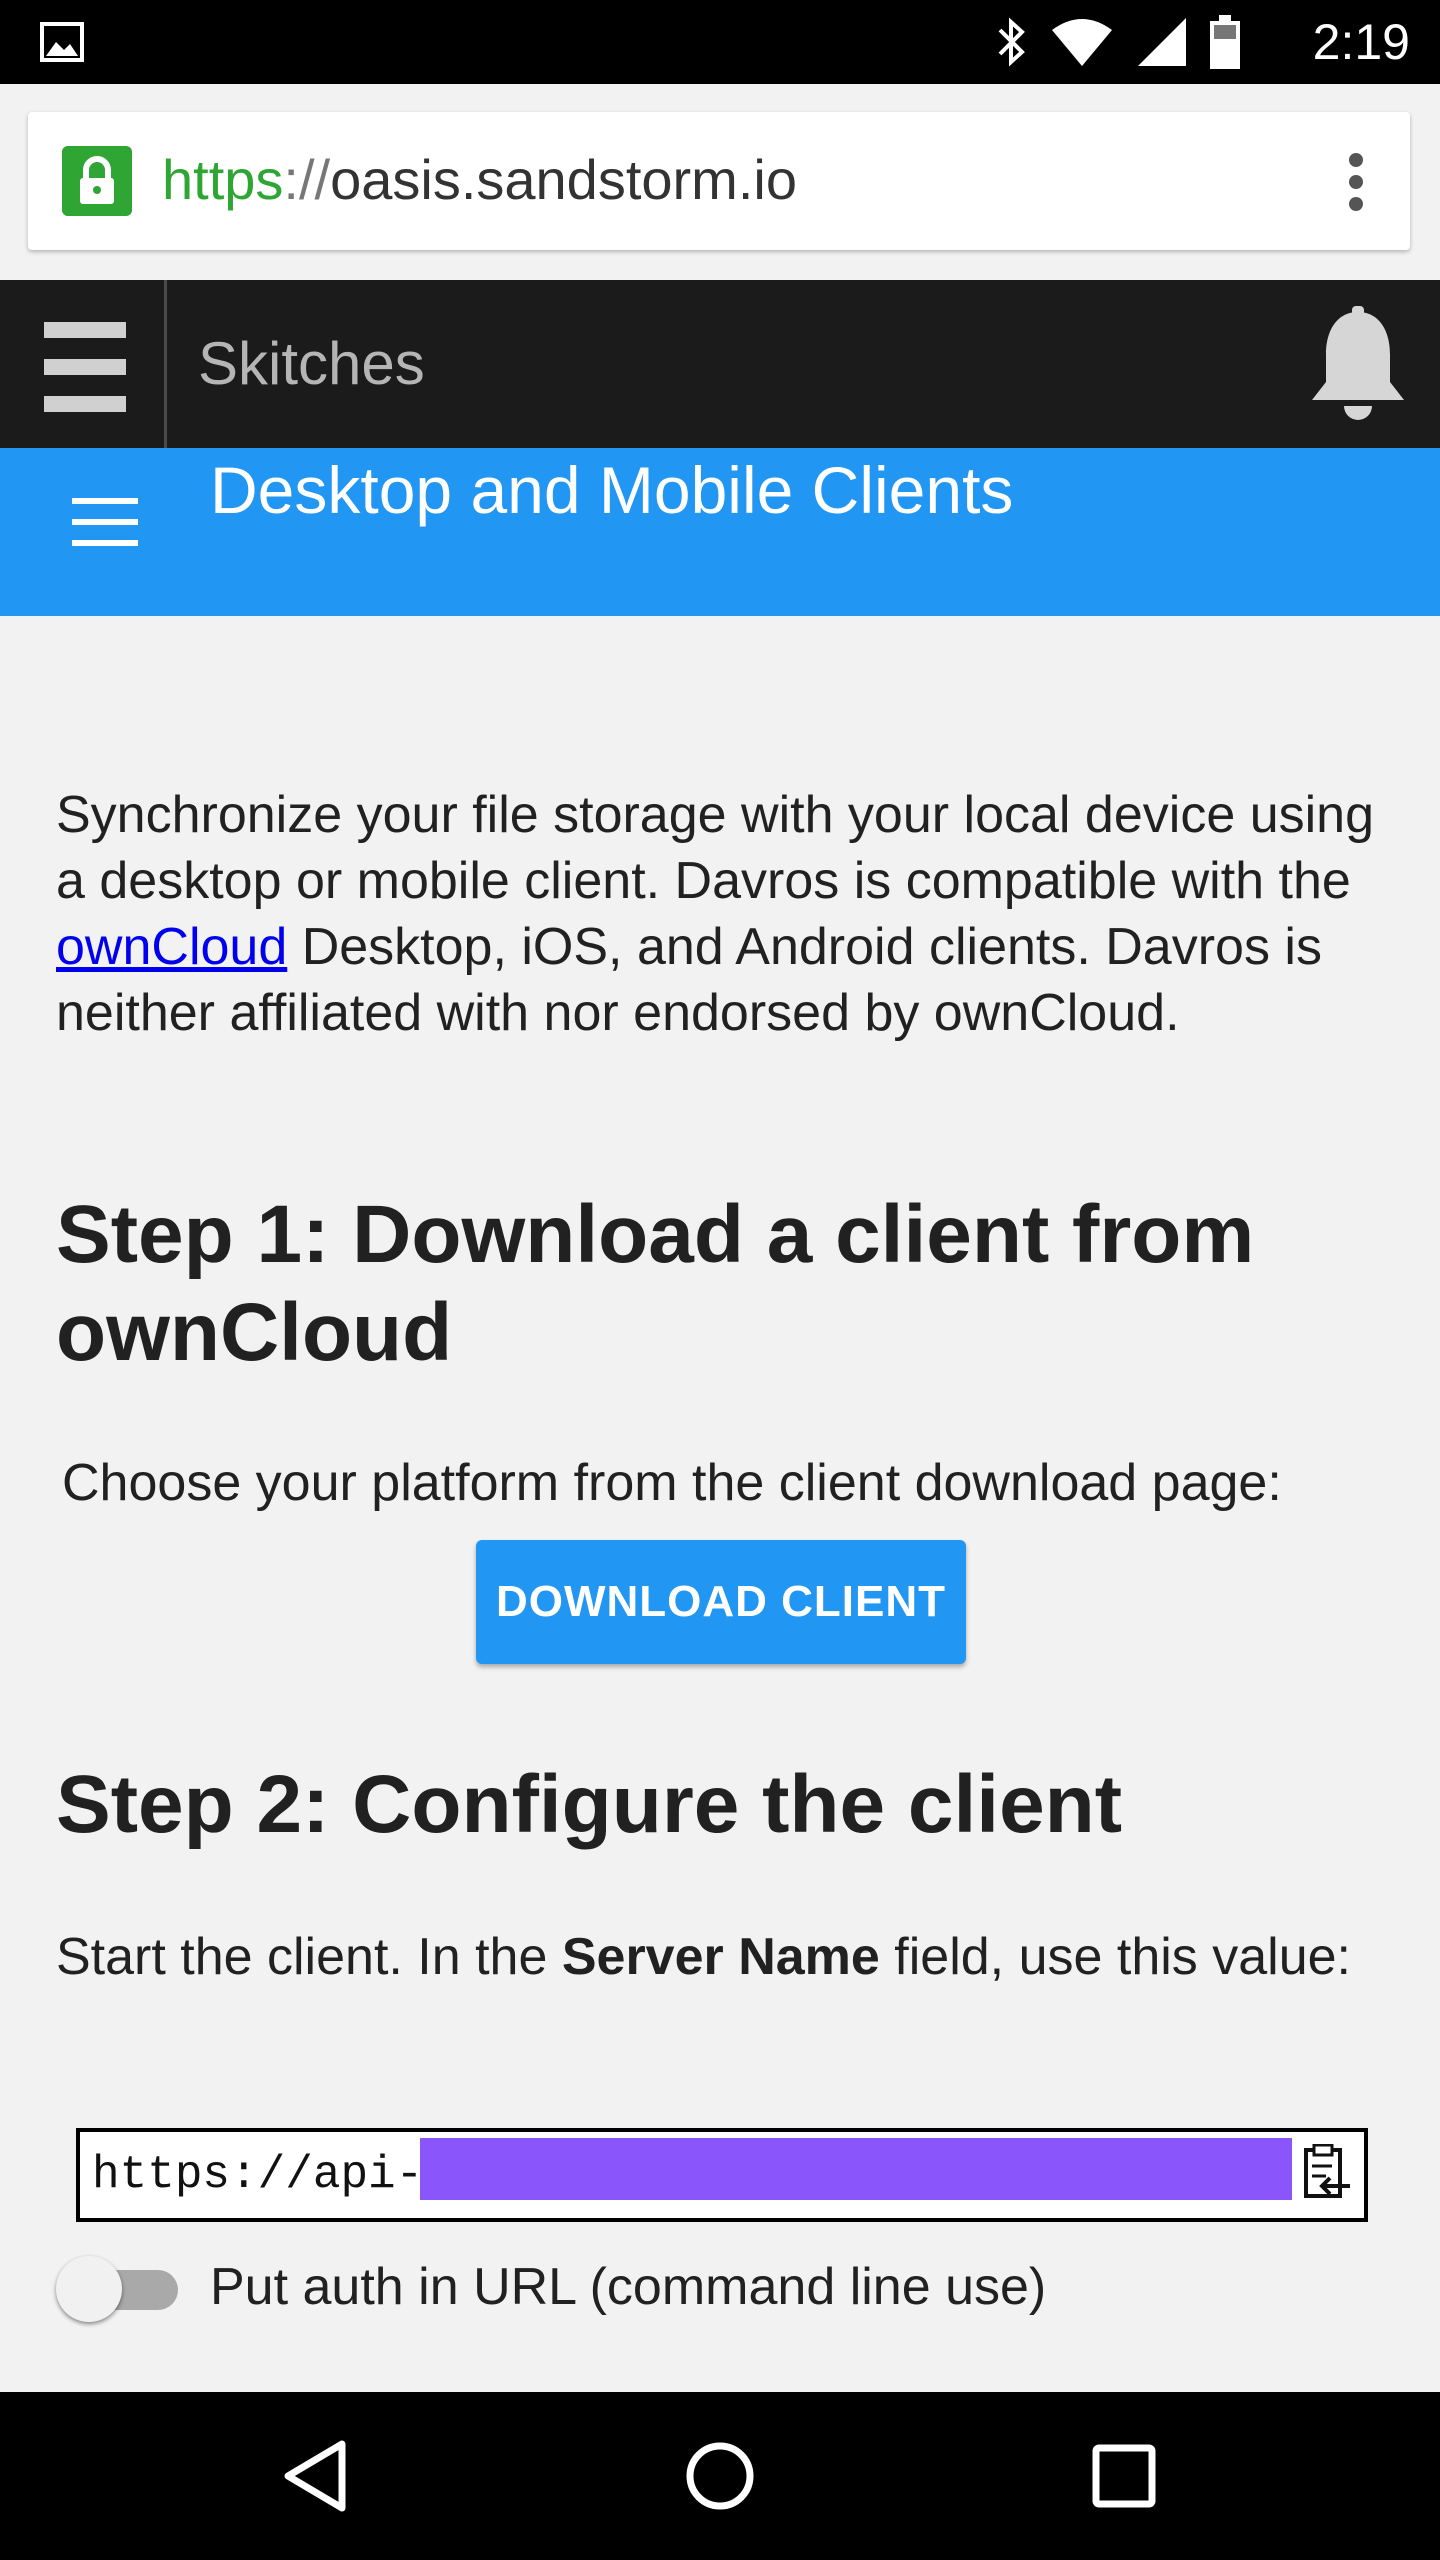 This screenshot has width=1440, height=2560. What do you see at coordinates (62, 42) in the screenshot?
I see `gallery-icon` at bounding box center [62, 42].